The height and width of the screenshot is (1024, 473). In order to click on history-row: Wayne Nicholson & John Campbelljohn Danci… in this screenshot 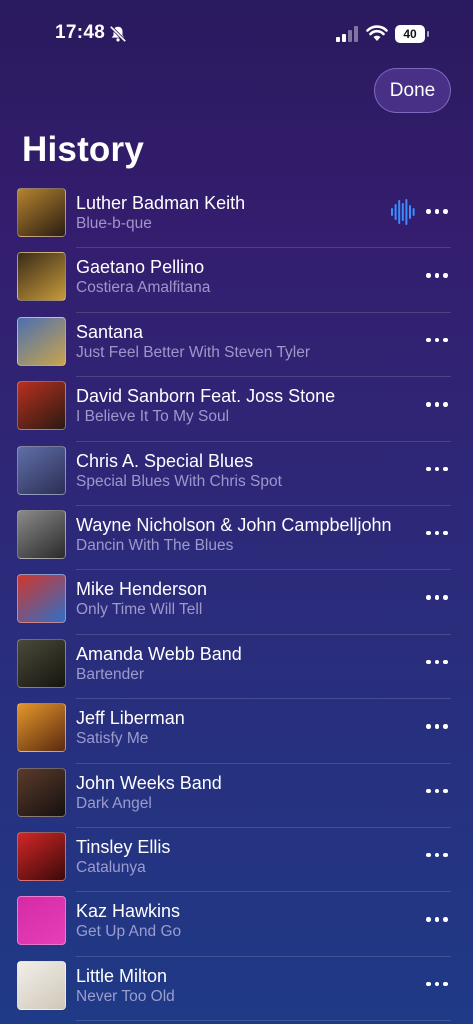, I will do `click(236, 538)`.